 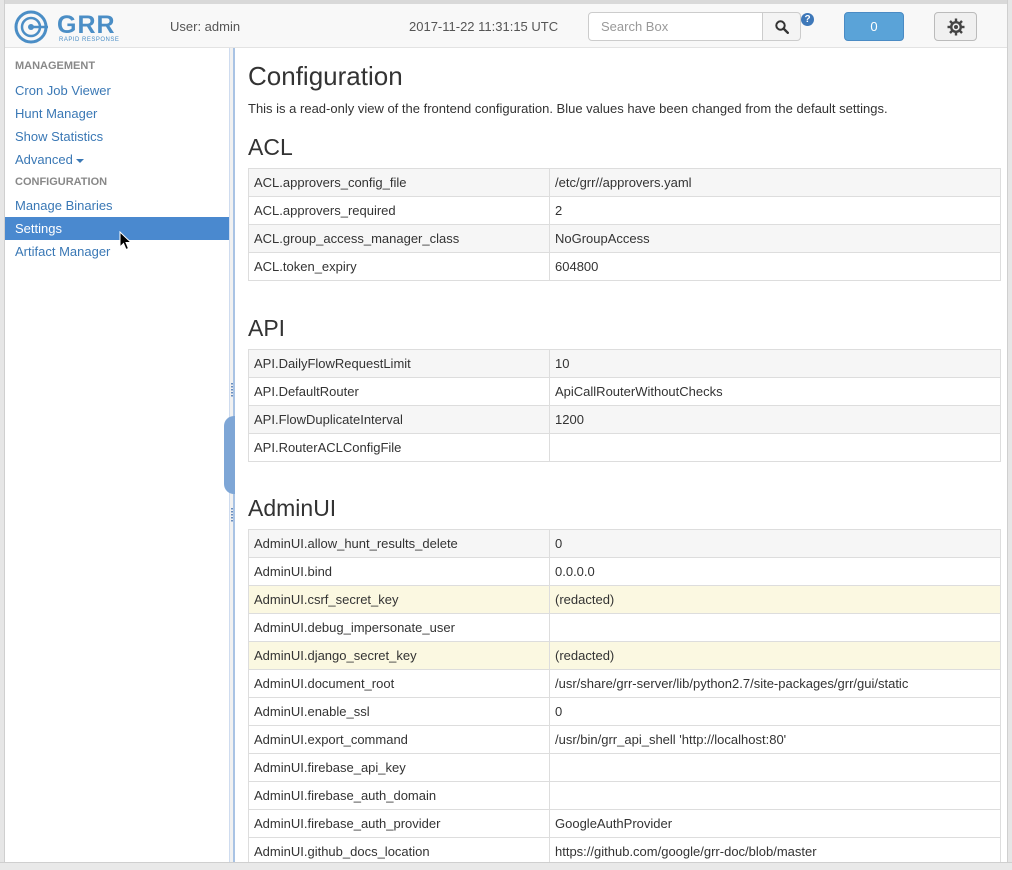 What do you see at coordinates (267, 328) in the screenshot?
I see `section-title-api: API` at bounding box center [267, 328].